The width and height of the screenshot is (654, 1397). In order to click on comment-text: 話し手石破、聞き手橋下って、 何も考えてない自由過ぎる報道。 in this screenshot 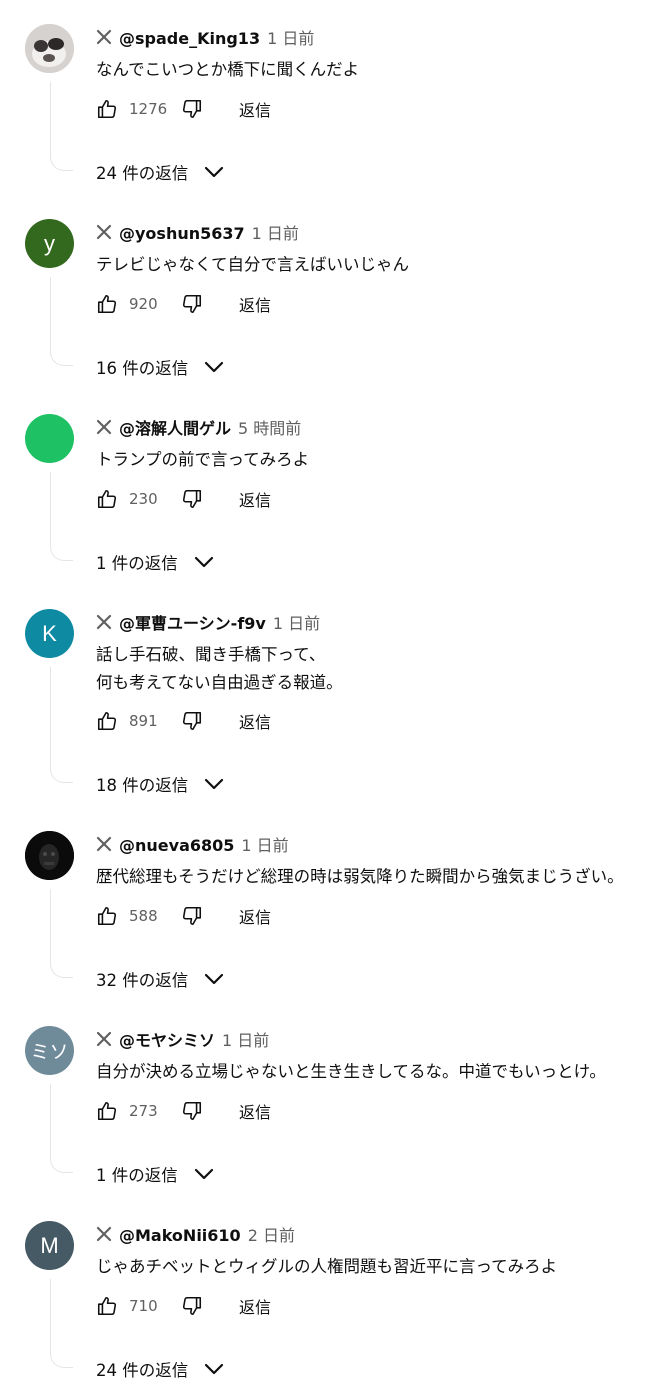, I will do `click(219, 669)`.